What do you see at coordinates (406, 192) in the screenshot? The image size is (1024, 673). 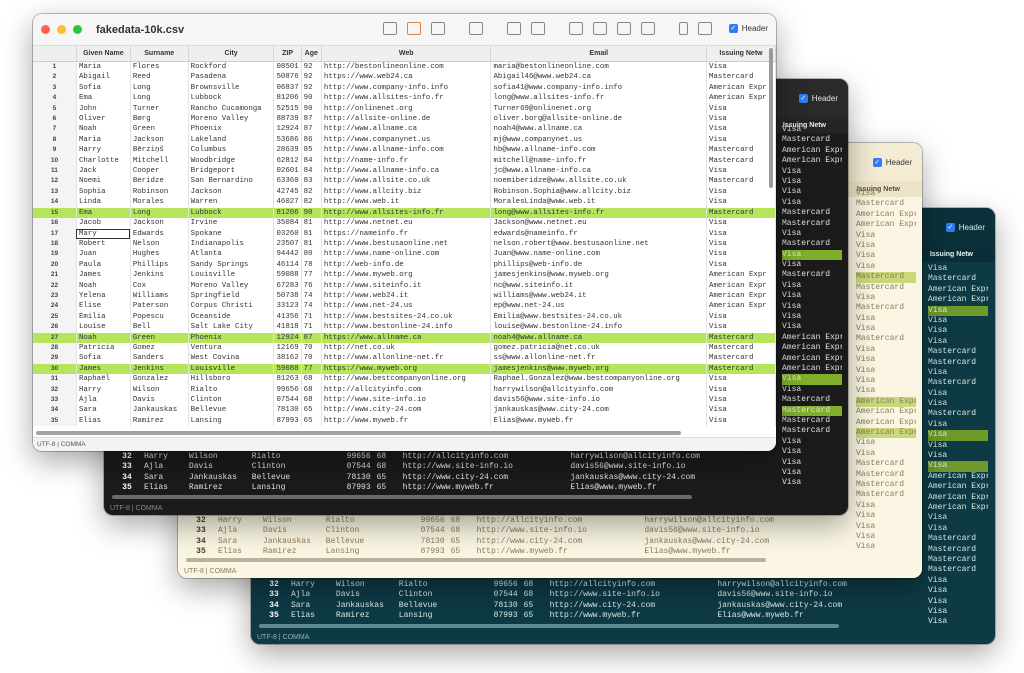 I see `table-cell: http://www.allcity.biz` at bounding box center [406, 192].